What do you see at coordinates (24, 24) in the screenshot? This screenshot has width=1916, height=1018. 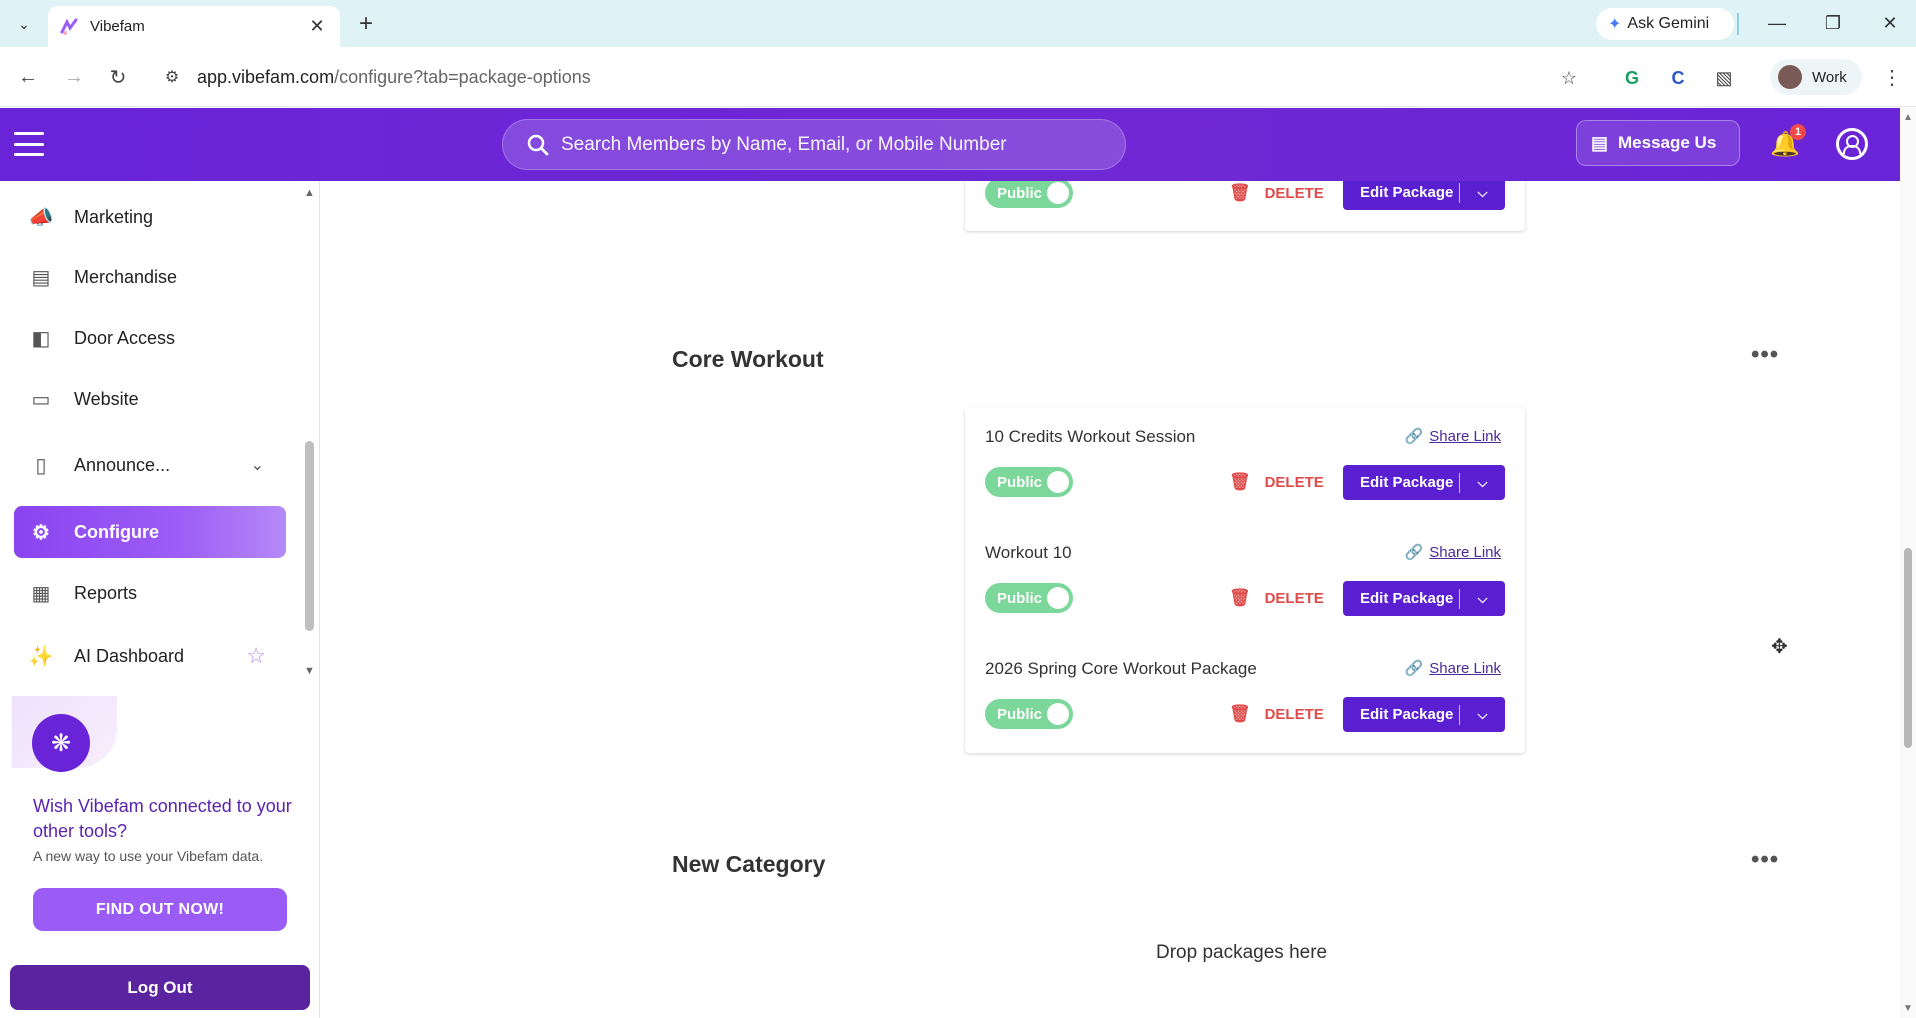 I see `tab-search-chevron-icon: ⌄` at bounding box center [24, 24].